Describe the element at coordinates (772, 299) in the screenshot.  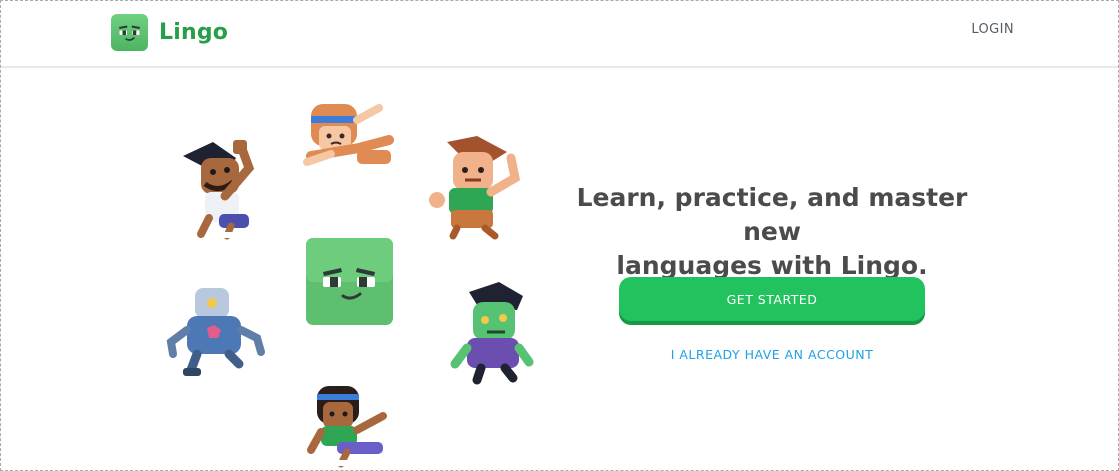
I see `get-started-button: GET STARTED` at that location.